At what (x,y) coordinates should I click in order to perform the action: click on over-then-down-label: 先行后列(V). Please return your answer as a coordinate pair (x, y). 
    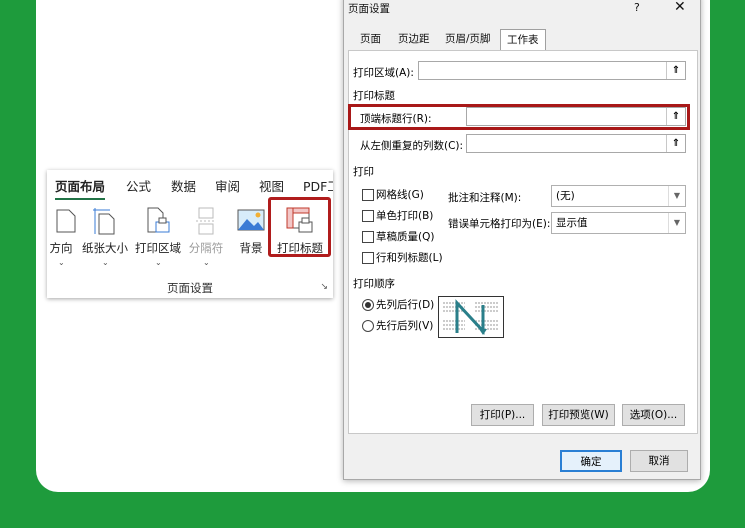
    Looking at the image, I should click on (405, 326).